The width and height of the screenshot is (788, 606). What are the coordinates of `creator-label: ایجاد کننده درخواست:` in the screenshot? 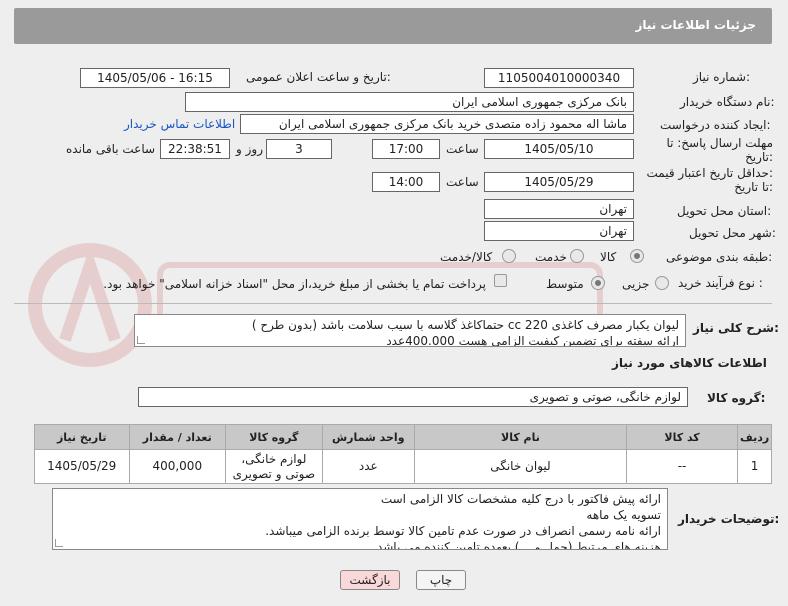 It's located at (715, 125).